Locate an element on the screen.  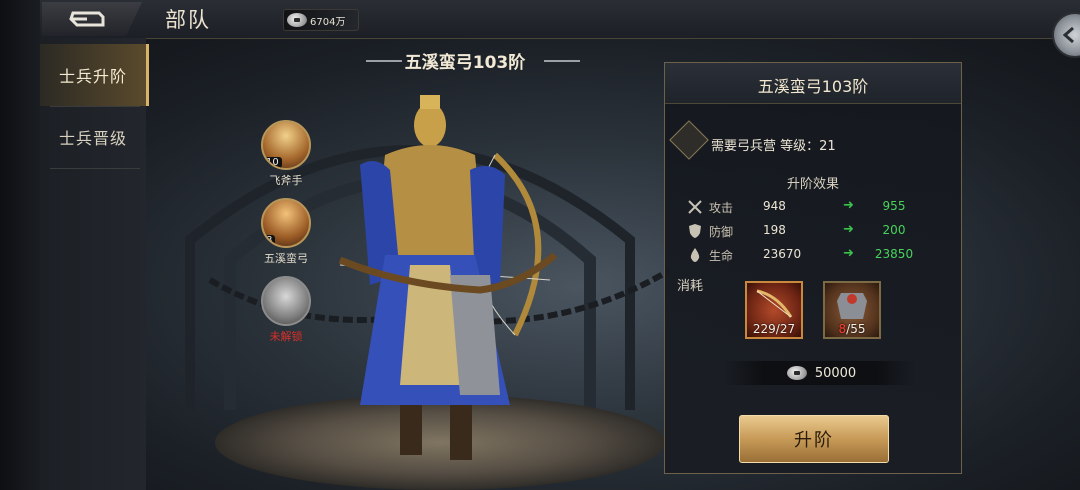
unit-item-archer: 8 五溪蛮弓 is located at coordinates (286, 232).